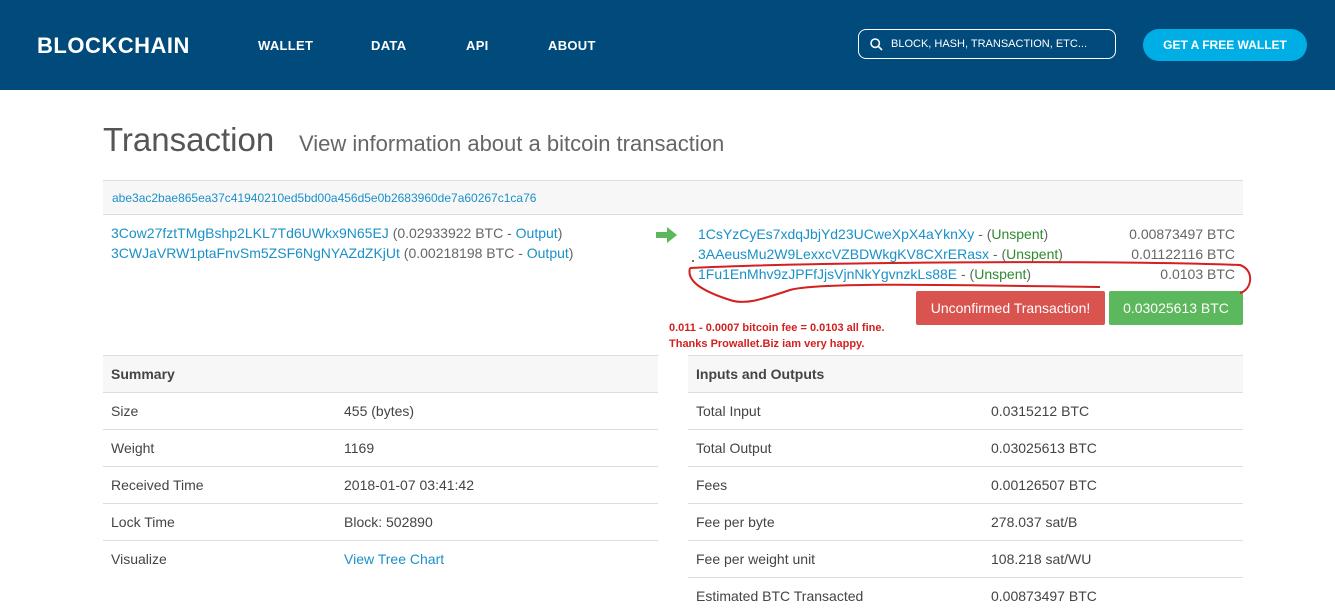 The width and height of the screenshot is (1335, 614). Describe the element at coordinates (835, 448) in the screenshot. I see `row-label: Total Output` at that location.